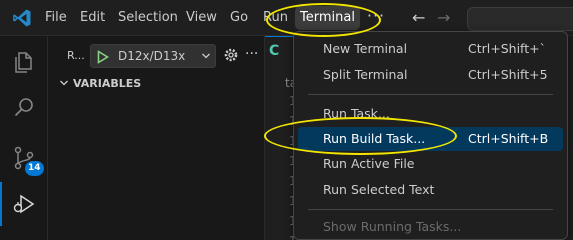 The height and width of the screenshot is (240, 573). I want to click on menu-item-run-active-file: Run Active File, so click(430, 164).